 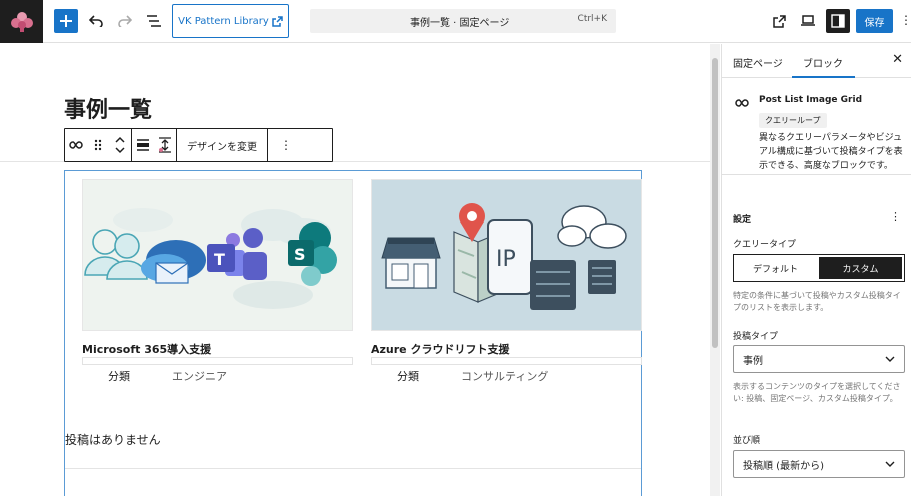 I want to click on block-name: Post List Image Grid, so click(x=811, y=100).